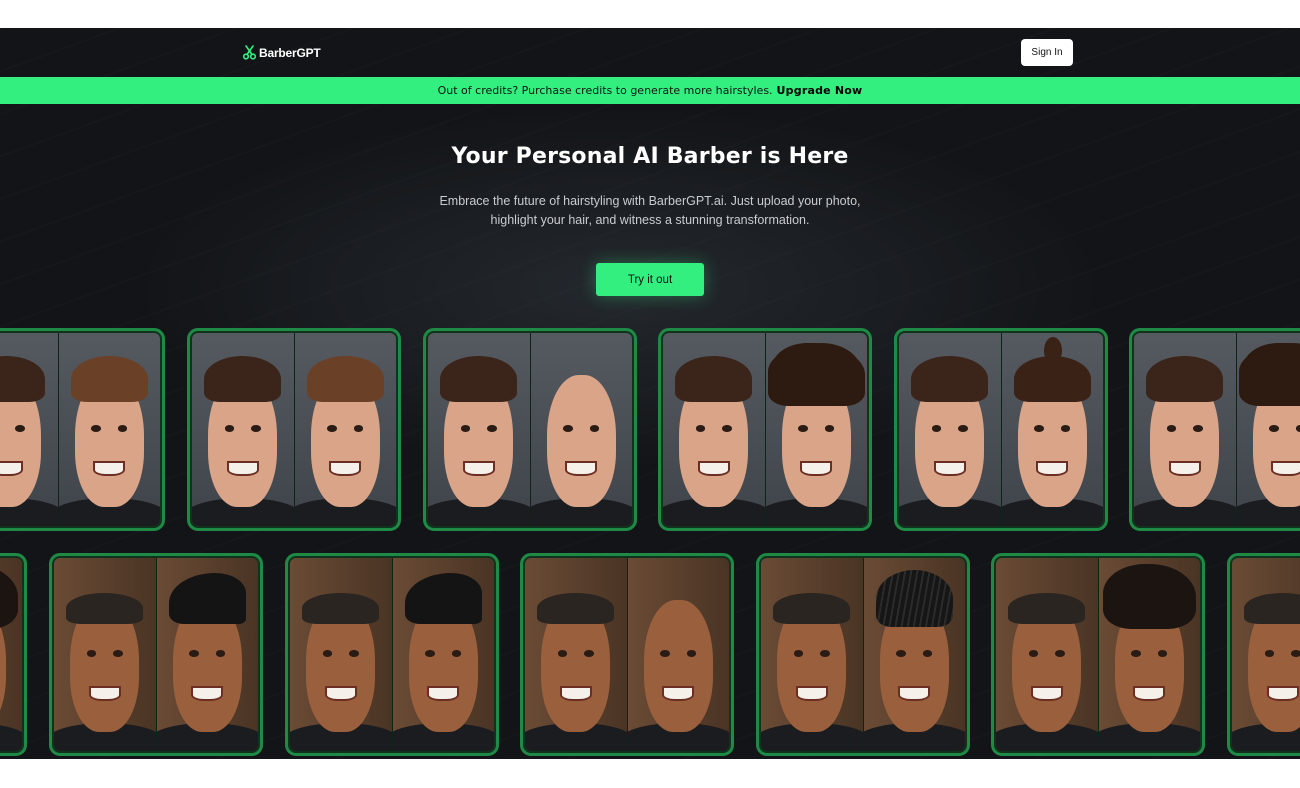 This screenshot has width=1300, height=788. I want to click on upgrade-now-link: Upgrade Now, so click(820, 90).